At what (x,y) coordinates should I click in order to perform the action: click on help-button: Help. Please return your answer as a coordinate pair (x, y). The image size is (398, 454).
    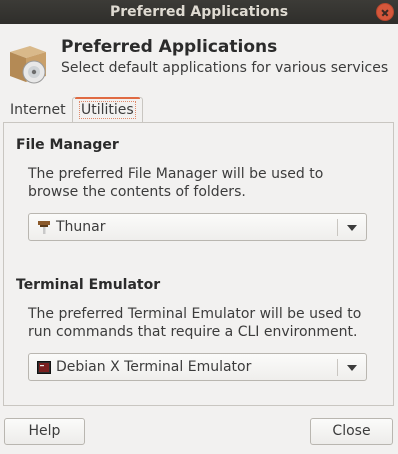
    Looking at the image, I should click on (44, 431).